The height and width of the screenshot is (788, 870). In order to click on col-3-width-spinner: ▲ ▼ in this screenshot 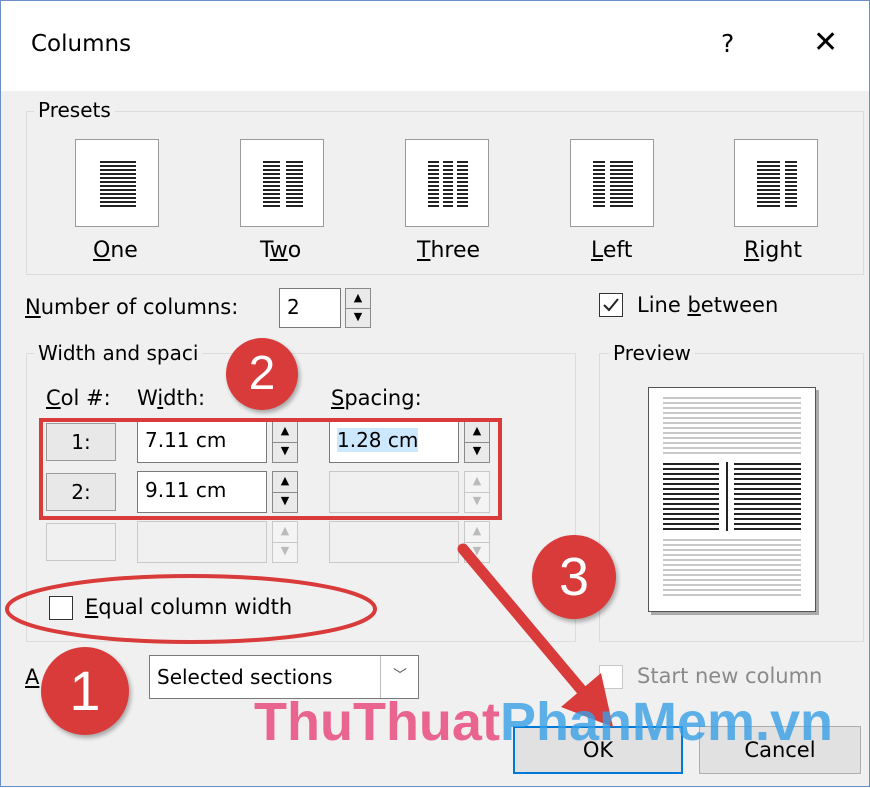, I will do `click(285, 542)`.